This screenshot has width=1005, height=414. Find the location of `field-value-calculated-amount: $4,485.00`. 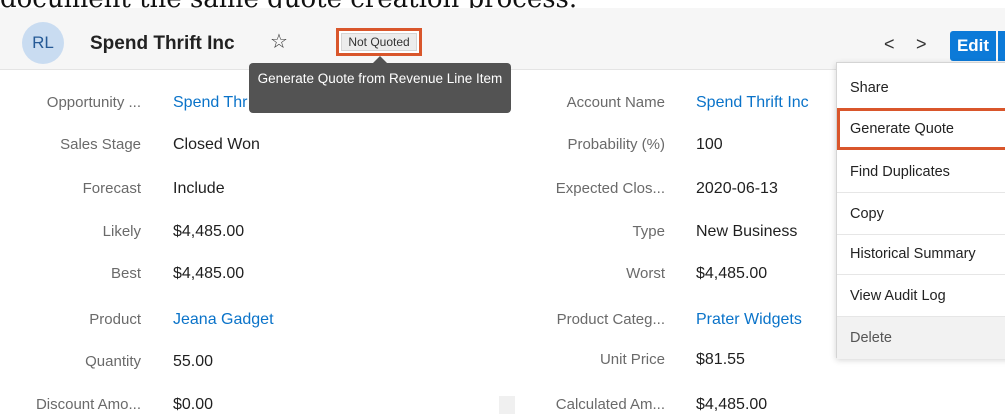

field-value-calculated-amount: $4,485.00 is located at coordinates (731, 404).